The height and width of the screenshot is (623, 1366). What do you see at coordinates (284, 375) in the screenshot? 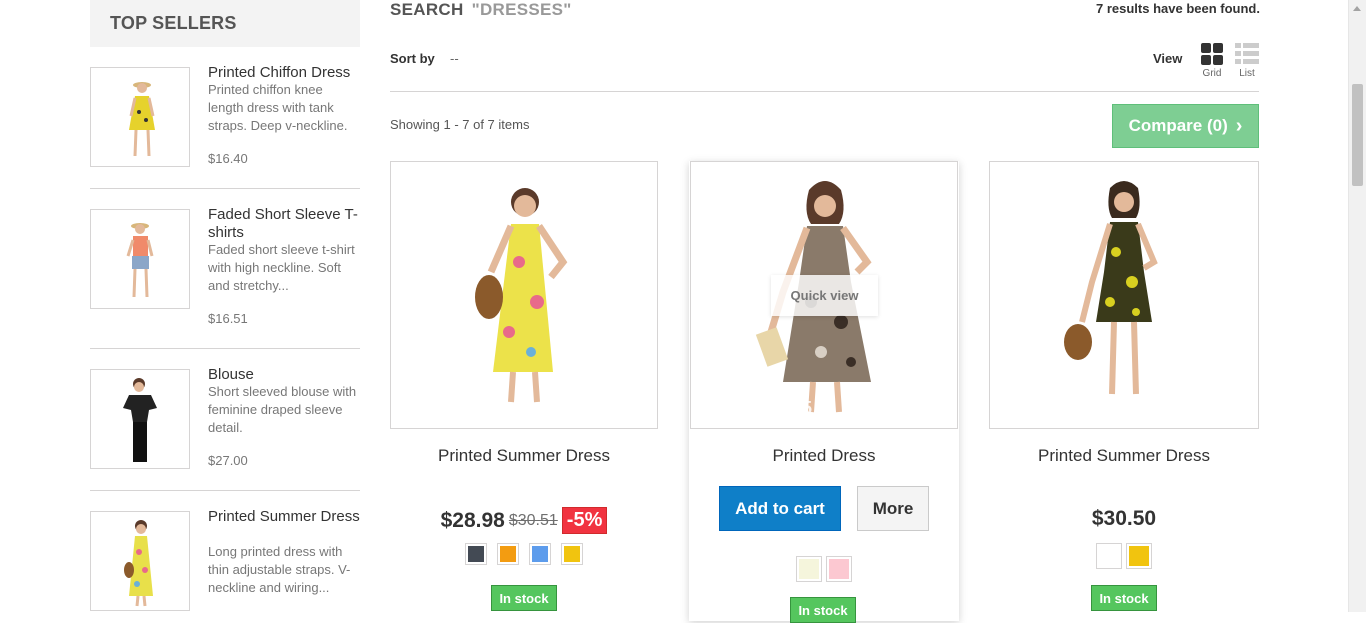
I see `top-seller-title: Blouse` at bounding box center [284, 375].